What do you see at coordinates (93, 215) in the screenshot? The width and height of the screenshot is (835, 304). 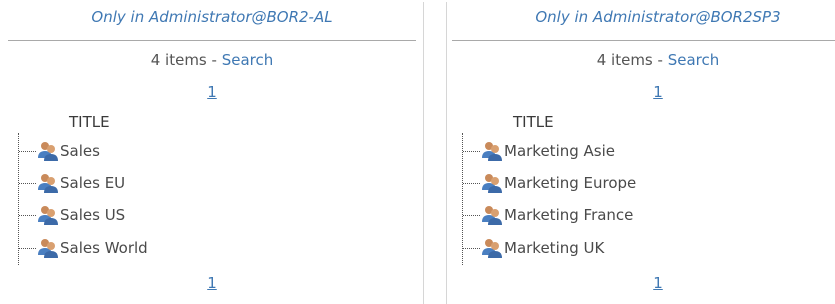 I see `left-list-item-label: Sales US` at bounding box center [93, 215].